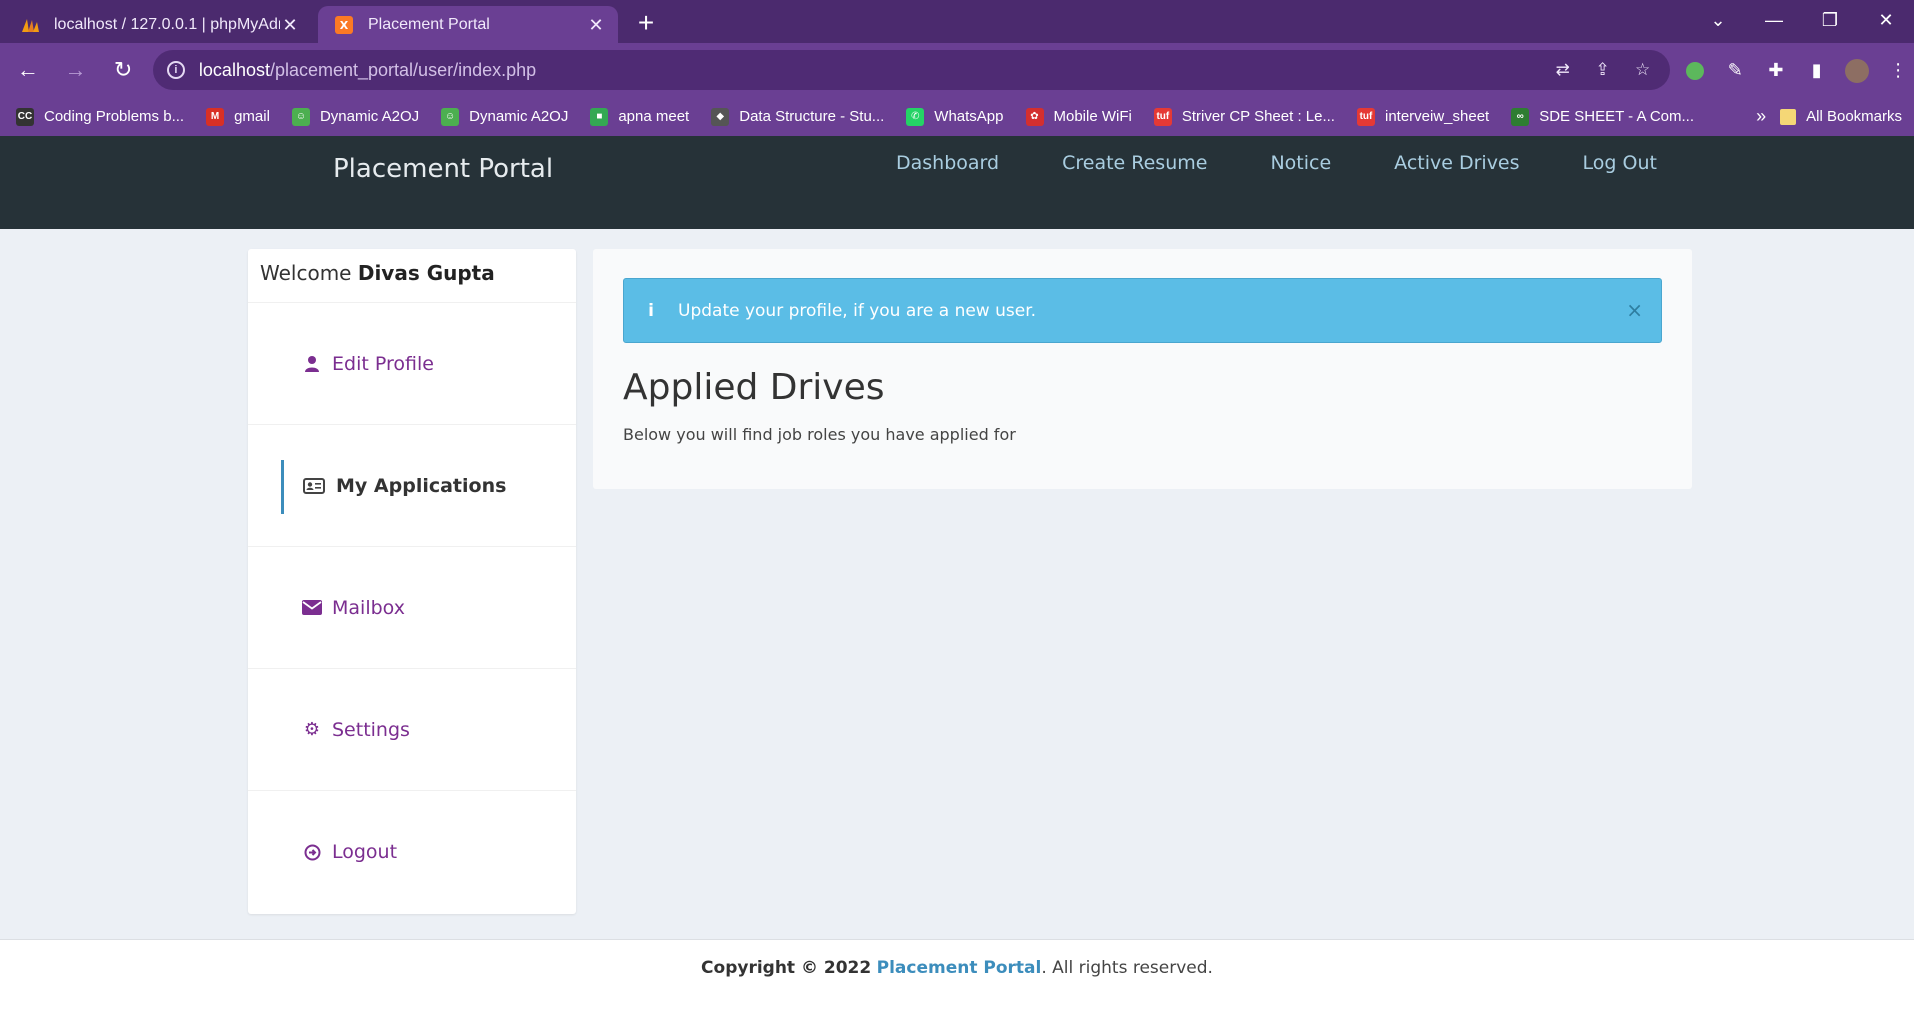 This screenshot has height=1014, width=1914. Describe the element at coordinates (344, 25) in the screenshot. I see `xampp-favicon-icon: X` at that location.